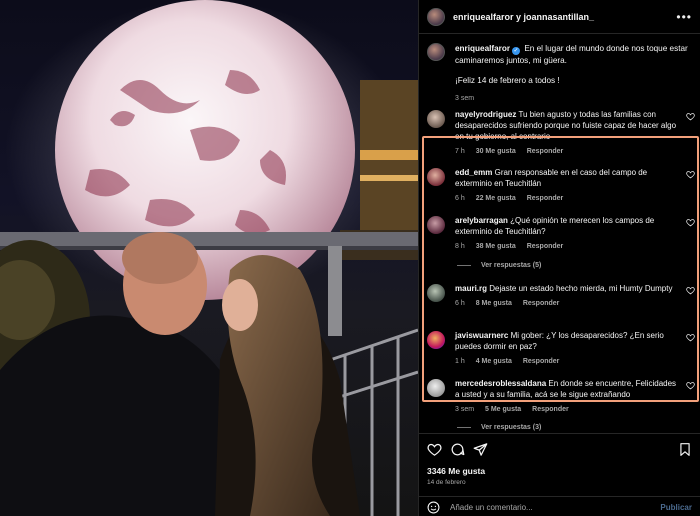  Describe the element at coordinates (499, 427) in the screenshot. I see `view-replies-button: Ver respuestas (3)` at that location.